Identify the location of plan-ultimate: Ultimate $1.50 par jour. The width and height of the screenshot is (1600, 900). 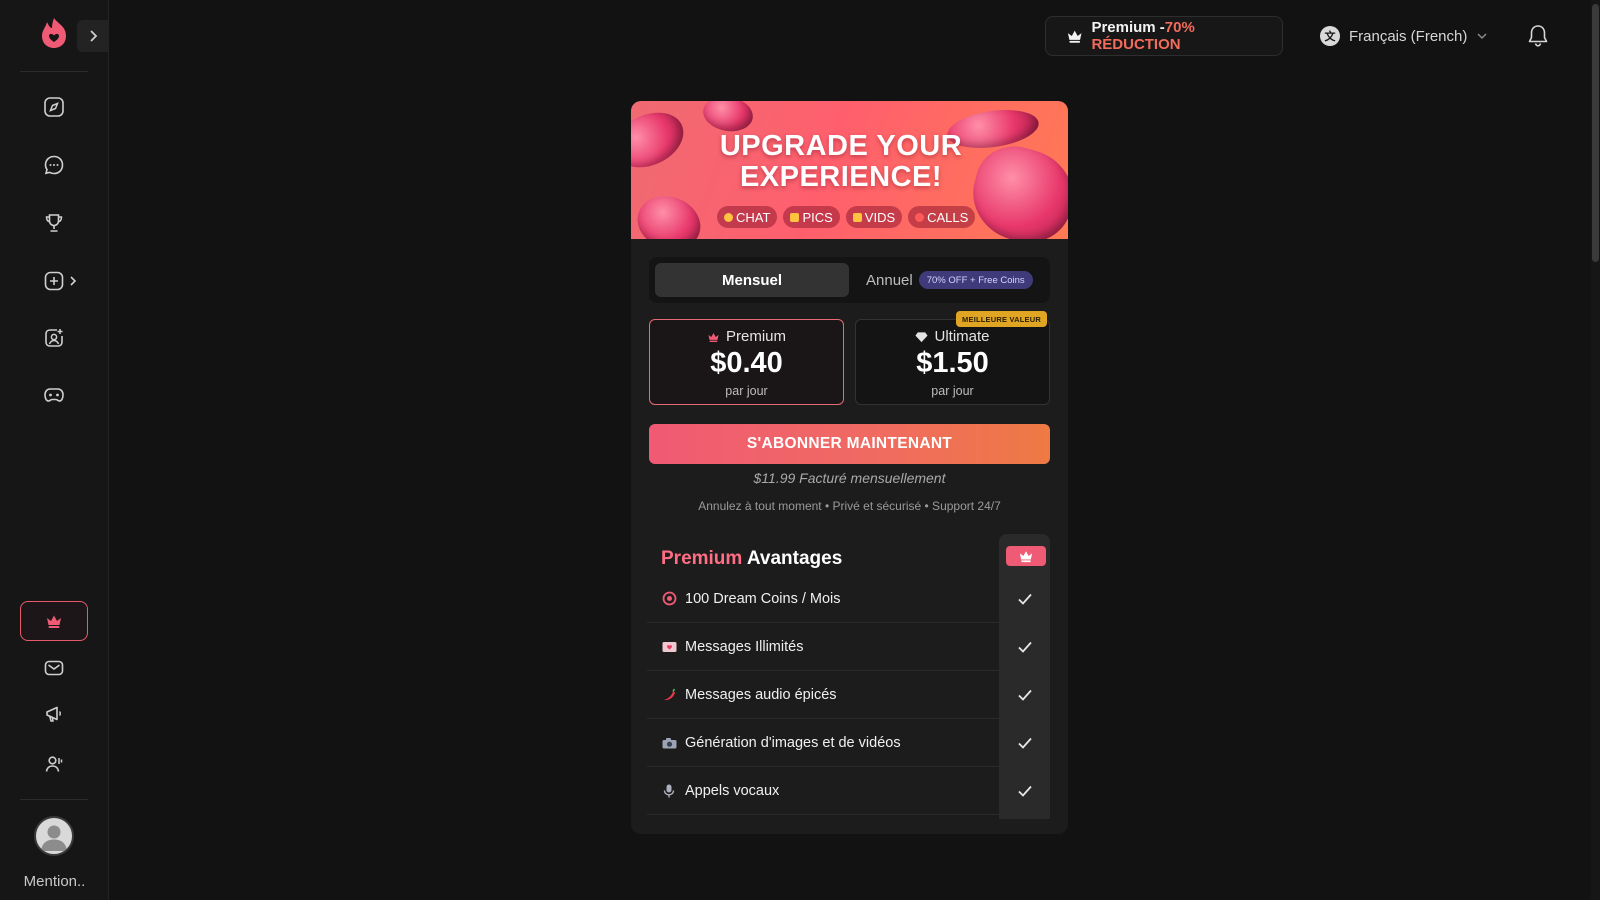
(952, 362).